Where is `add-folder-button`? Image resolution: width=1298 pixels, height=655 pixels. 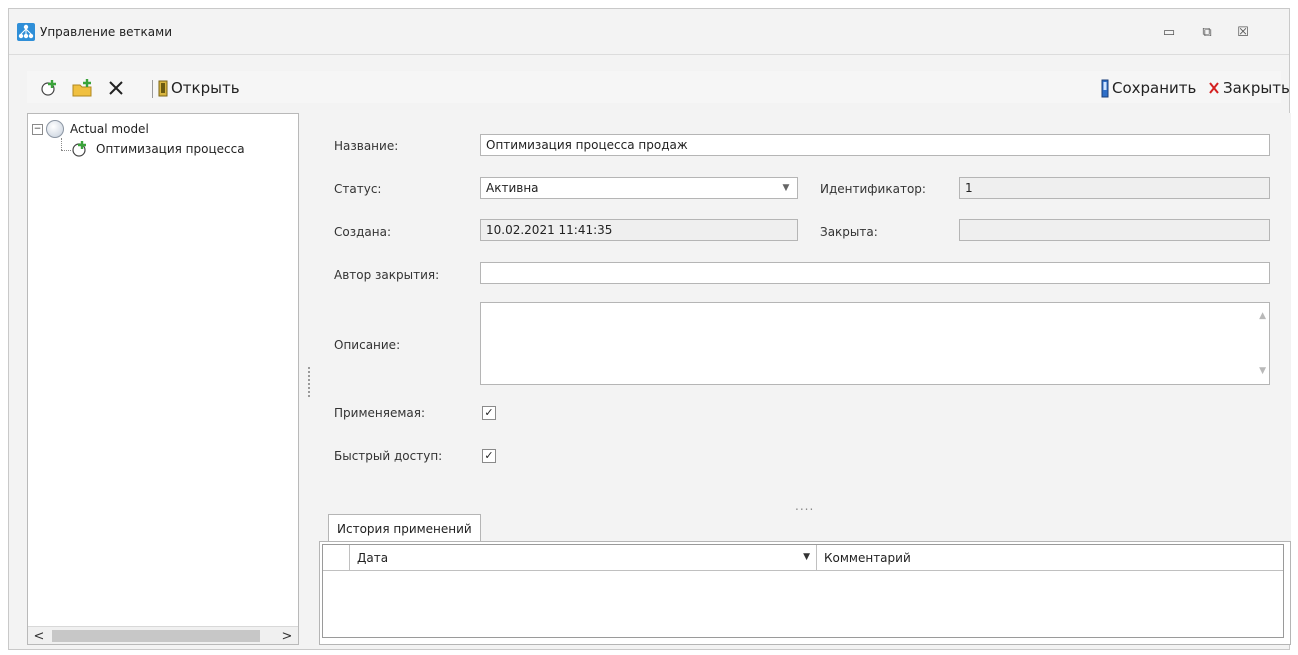 add-folder-button is located at coordinates (82, 88).